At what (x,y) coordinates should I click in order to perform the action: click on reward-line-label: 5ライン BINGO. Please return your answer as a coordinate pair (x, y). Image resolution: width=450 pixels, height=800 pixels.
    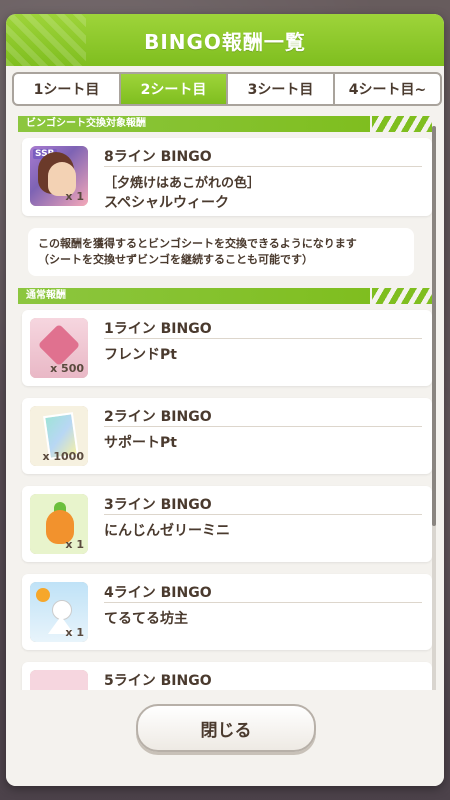
    Looking at the image, I should click on (263, 680).